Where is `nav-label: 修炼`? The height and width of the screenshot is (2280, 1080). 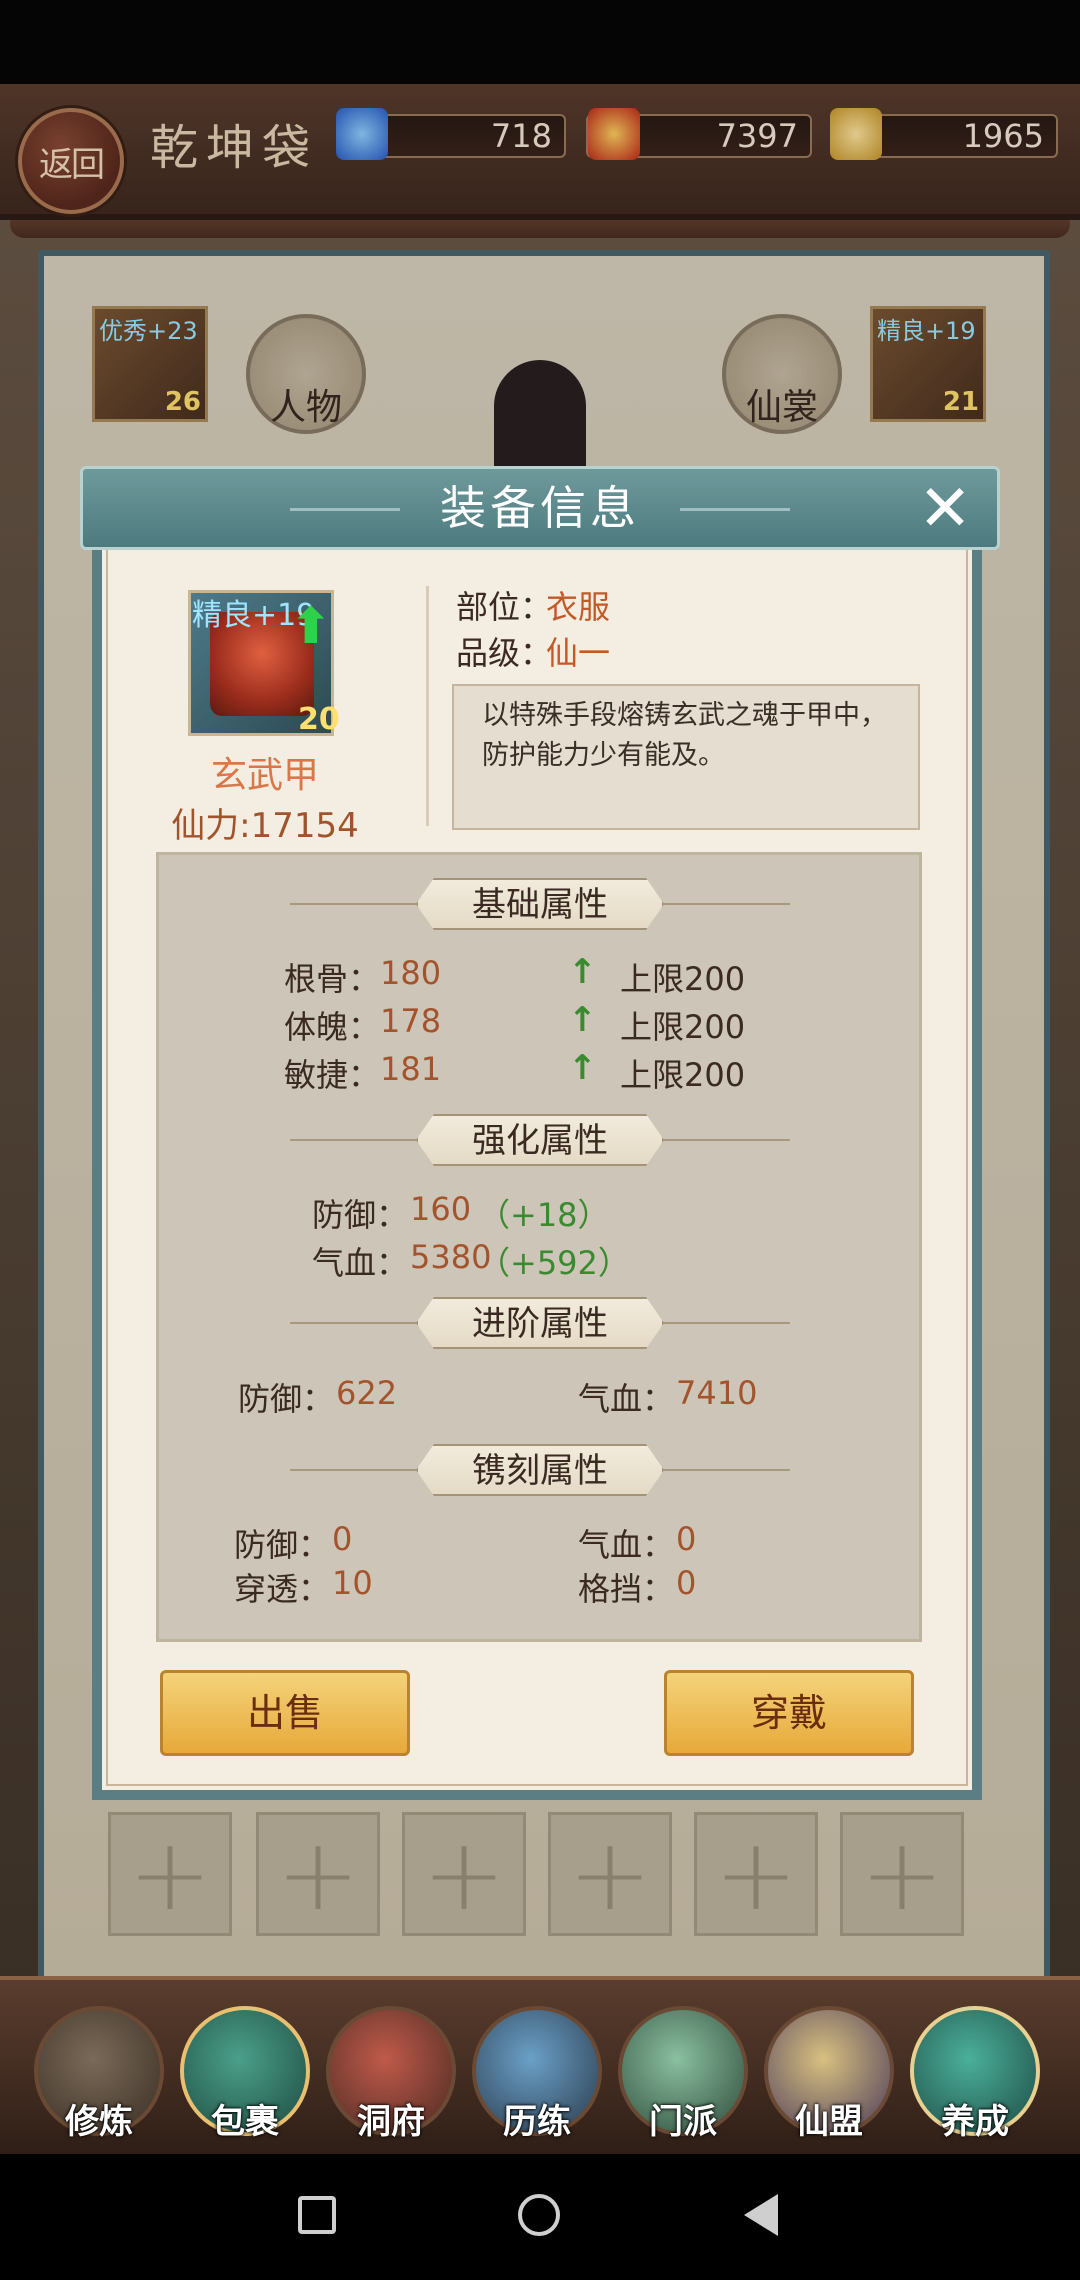 nav-label: 修炼 is located at coordinates (99, 2122).